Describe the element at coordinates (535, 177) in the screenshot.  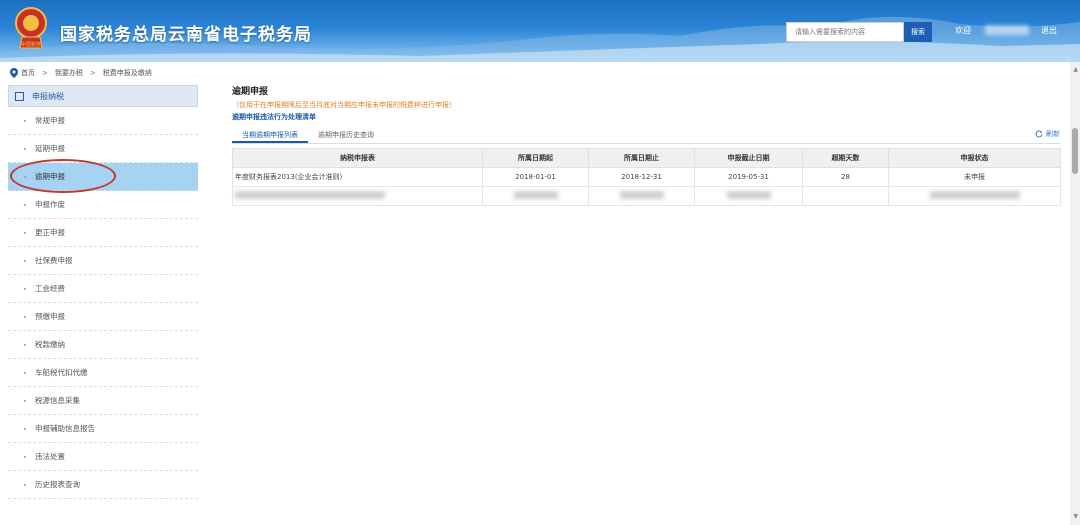
I see `table-cell-date-start: 2018-01-01` at that location.